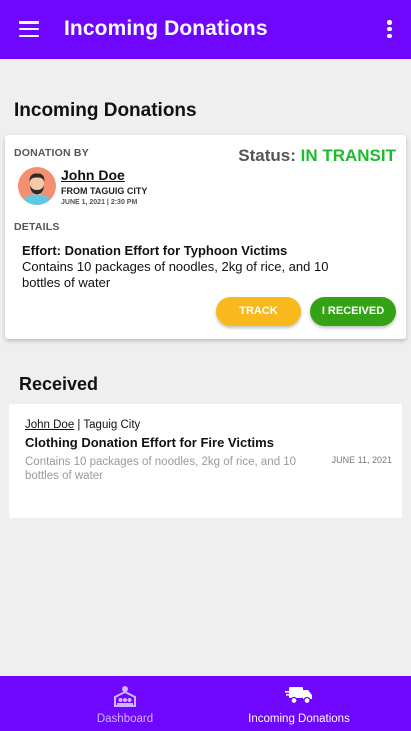 This screenshot has width=411, height=731. I want to click on donation-date: JUNE 1, 2021 | 2:30 PM, so click(99, 202).